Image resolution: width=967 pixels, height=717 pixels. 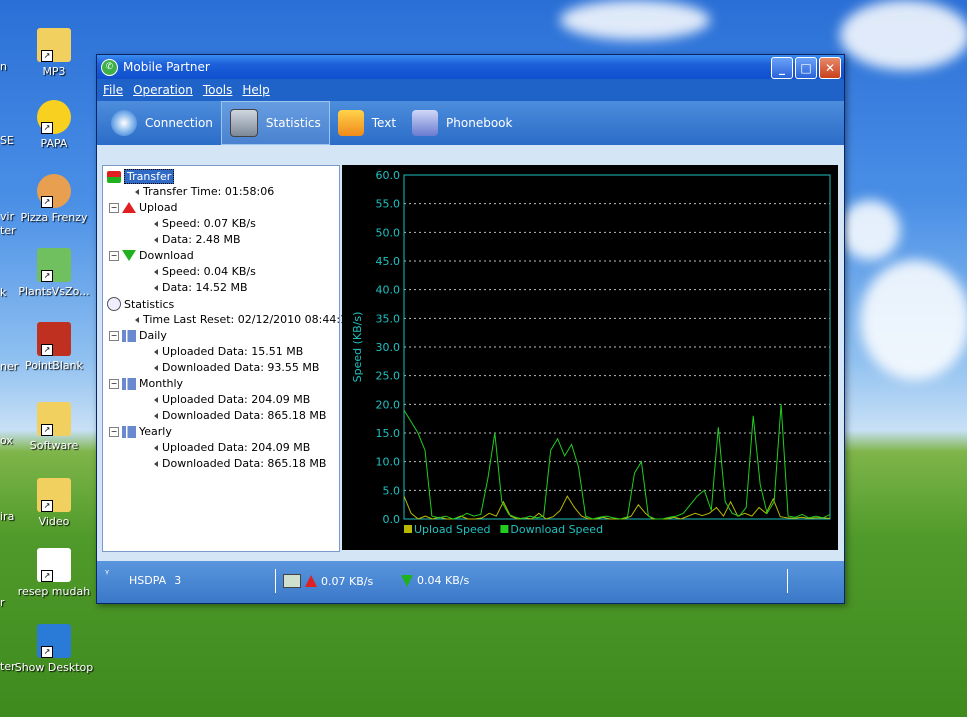 I want to click on tree-leaf: Uploaded Data: 15.51 MB, so click(x=228, y=351).